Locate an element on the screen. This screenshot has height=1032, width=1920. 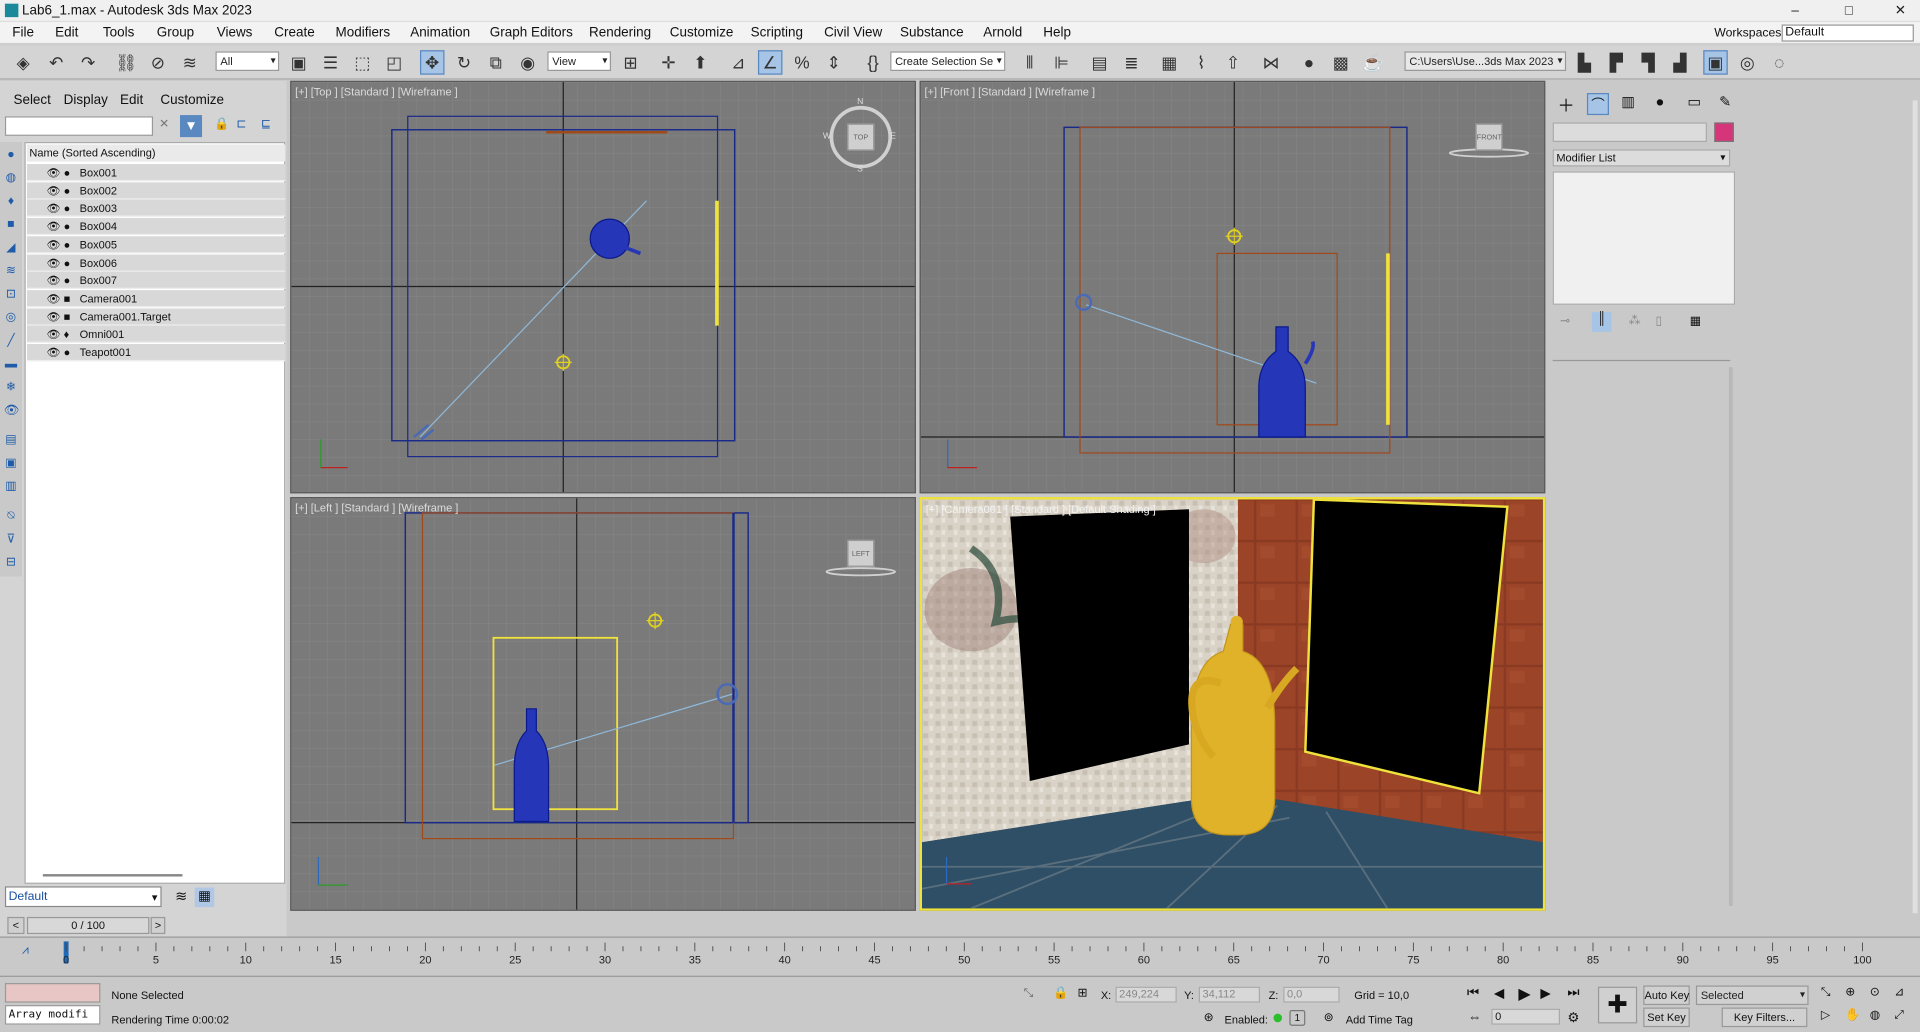
explorer-row: 👁 ● Box004 is located at coordinates (156, 227).